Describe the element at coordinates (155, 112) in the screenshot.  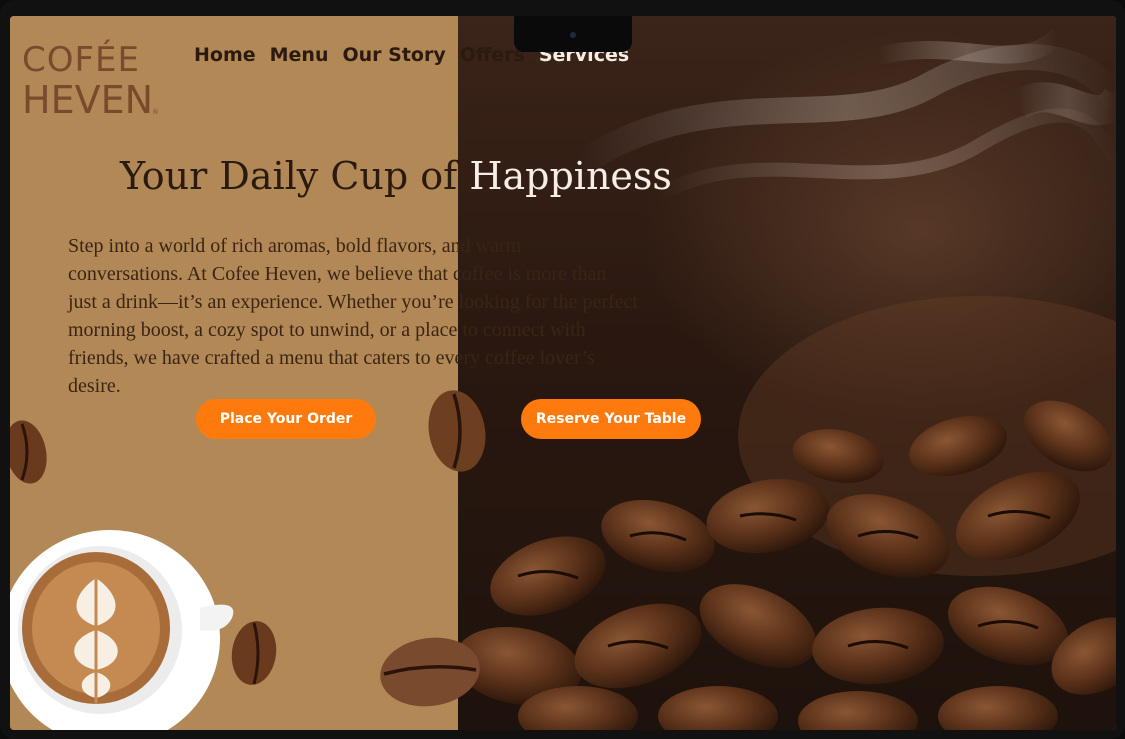
I see `registered-mark: ®` at that location.